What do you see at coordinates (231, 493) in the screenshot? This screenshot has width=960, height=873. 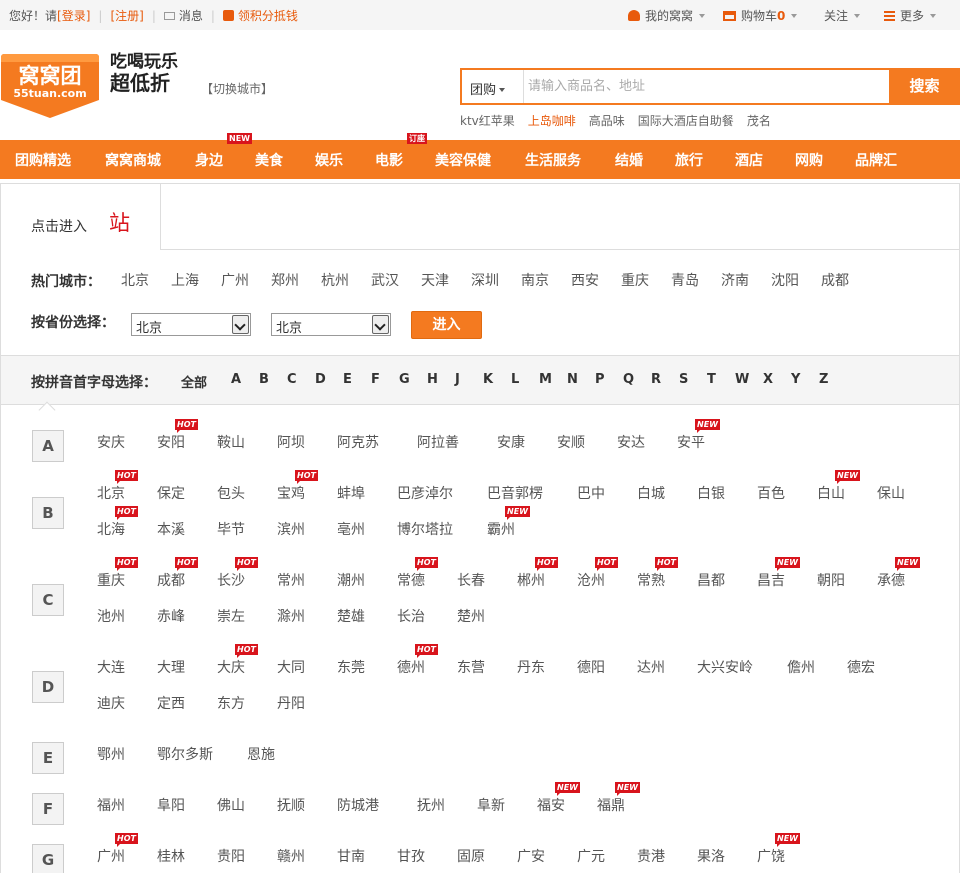 I see `city-link: 包头` at bounding box center [231, 493].